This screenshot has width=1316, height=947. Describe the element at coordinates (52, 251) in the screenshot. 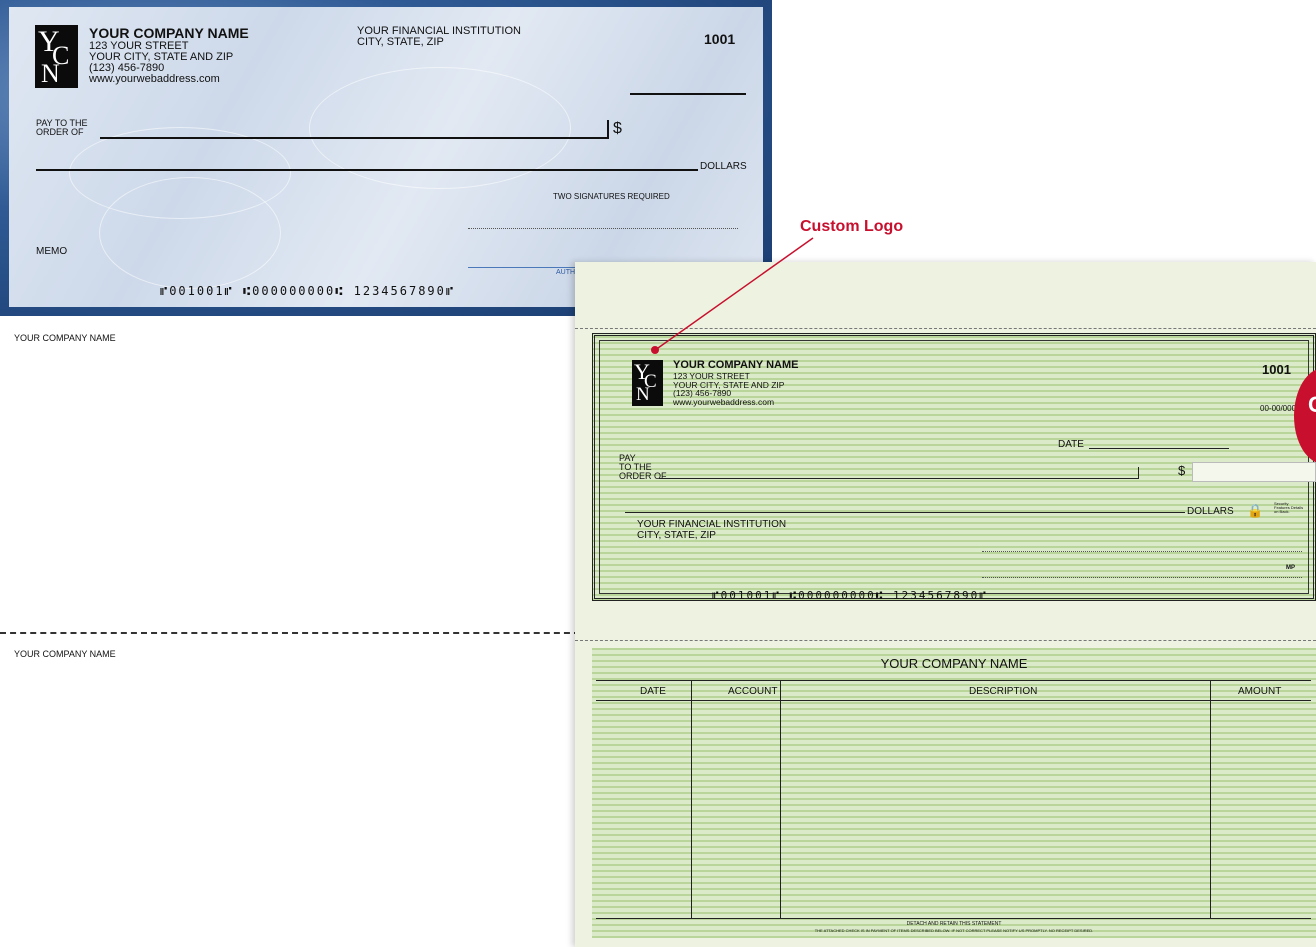

I see `memo-label: MEMO` at that location.